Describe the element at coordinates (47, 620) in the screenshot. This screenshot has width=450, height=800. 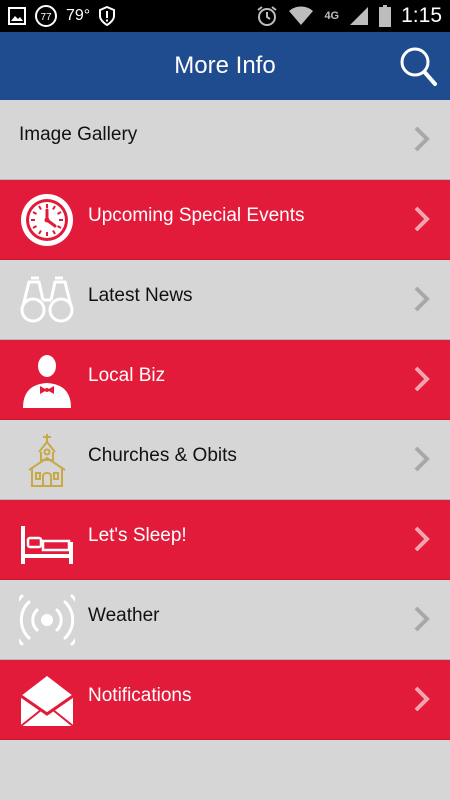
I see `broadcast-icon` at that location.